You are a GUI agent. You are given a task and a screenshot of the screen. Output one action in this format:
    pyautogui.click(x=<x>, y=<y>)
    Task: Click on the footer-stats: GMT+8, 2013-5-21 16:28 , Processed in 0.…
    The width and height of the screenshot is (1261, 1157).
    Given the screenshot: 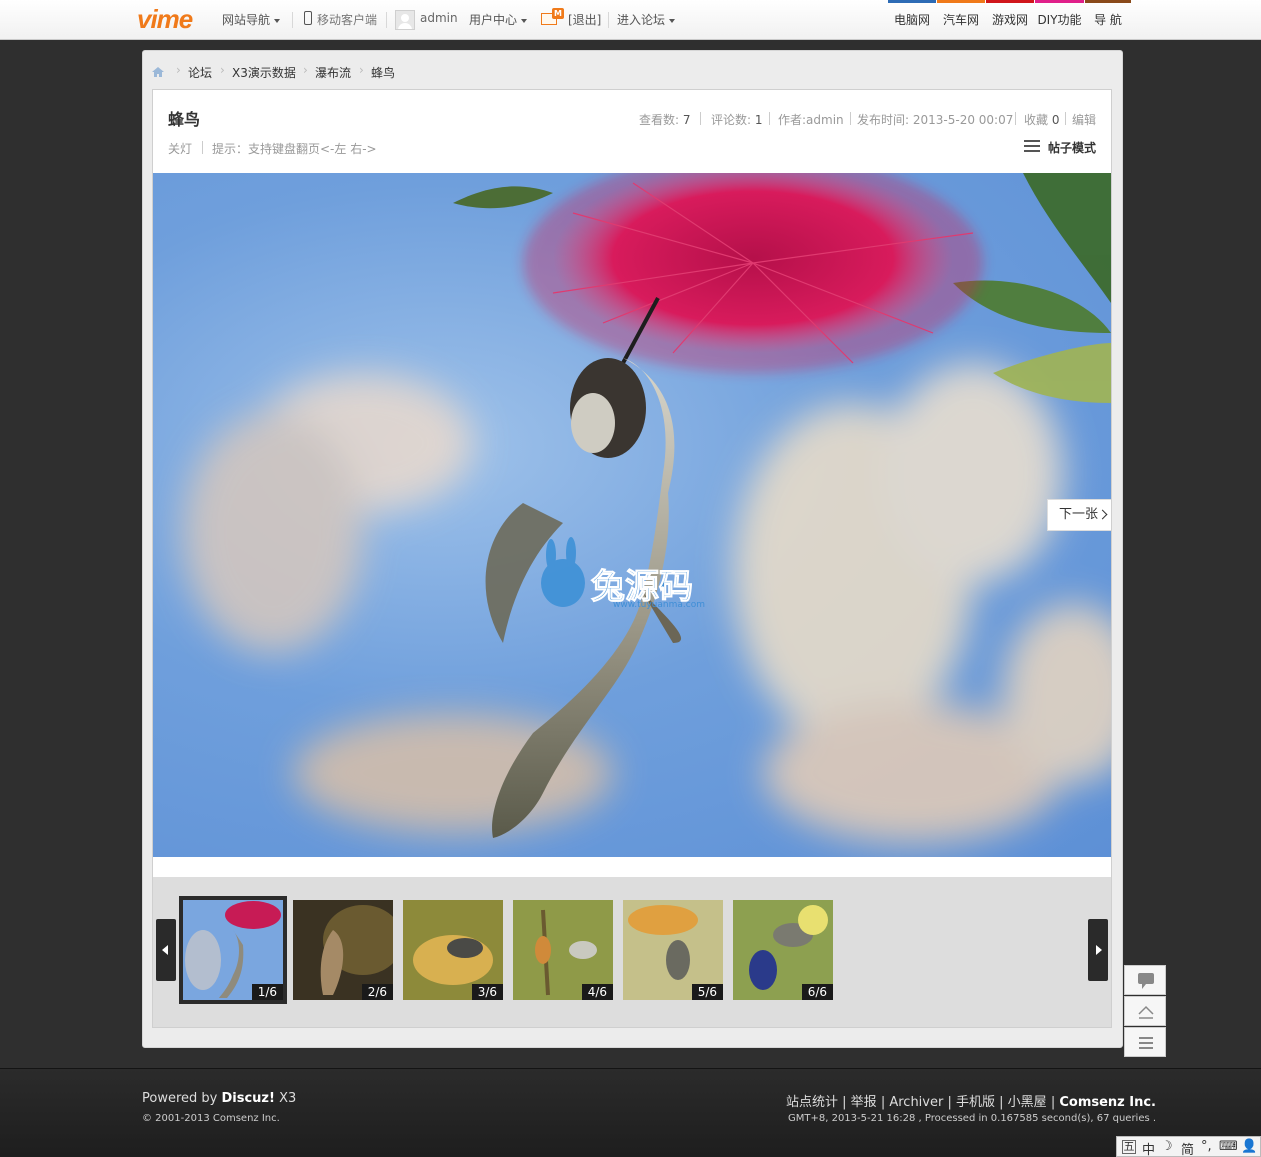 What is the action you would take?
    pyautogui.click(x=972, y=1118)
    